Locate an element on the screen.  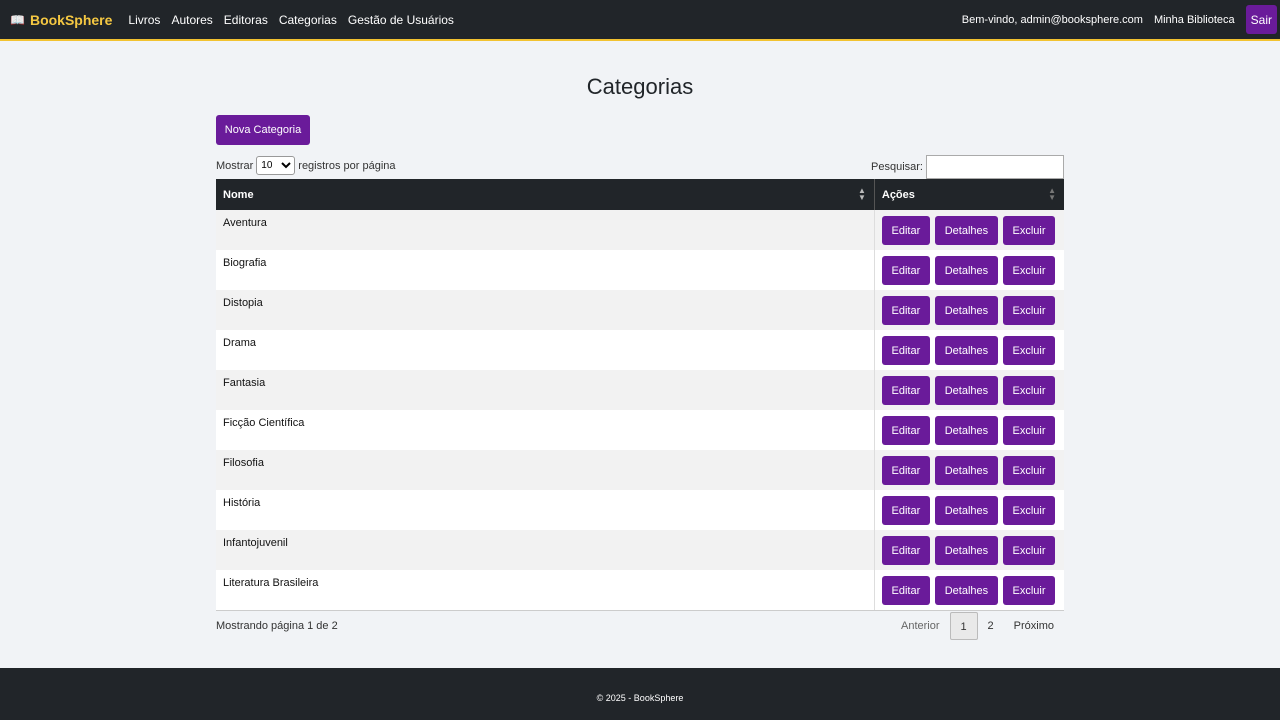
search-control: Pesquisar: is located at coordinates (967, 167).